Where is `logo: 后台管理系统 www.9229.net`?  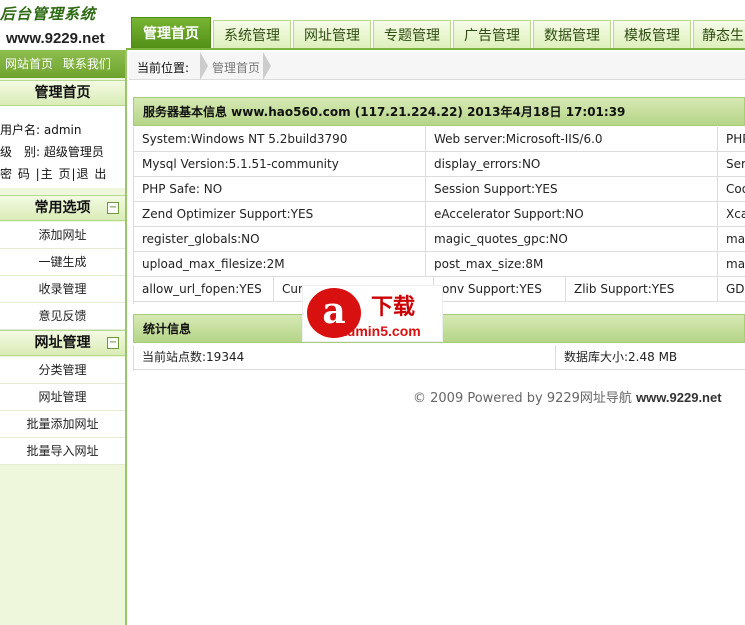 logo: 后台管理系统 www.9229.net is located at coordinates (63, 25).